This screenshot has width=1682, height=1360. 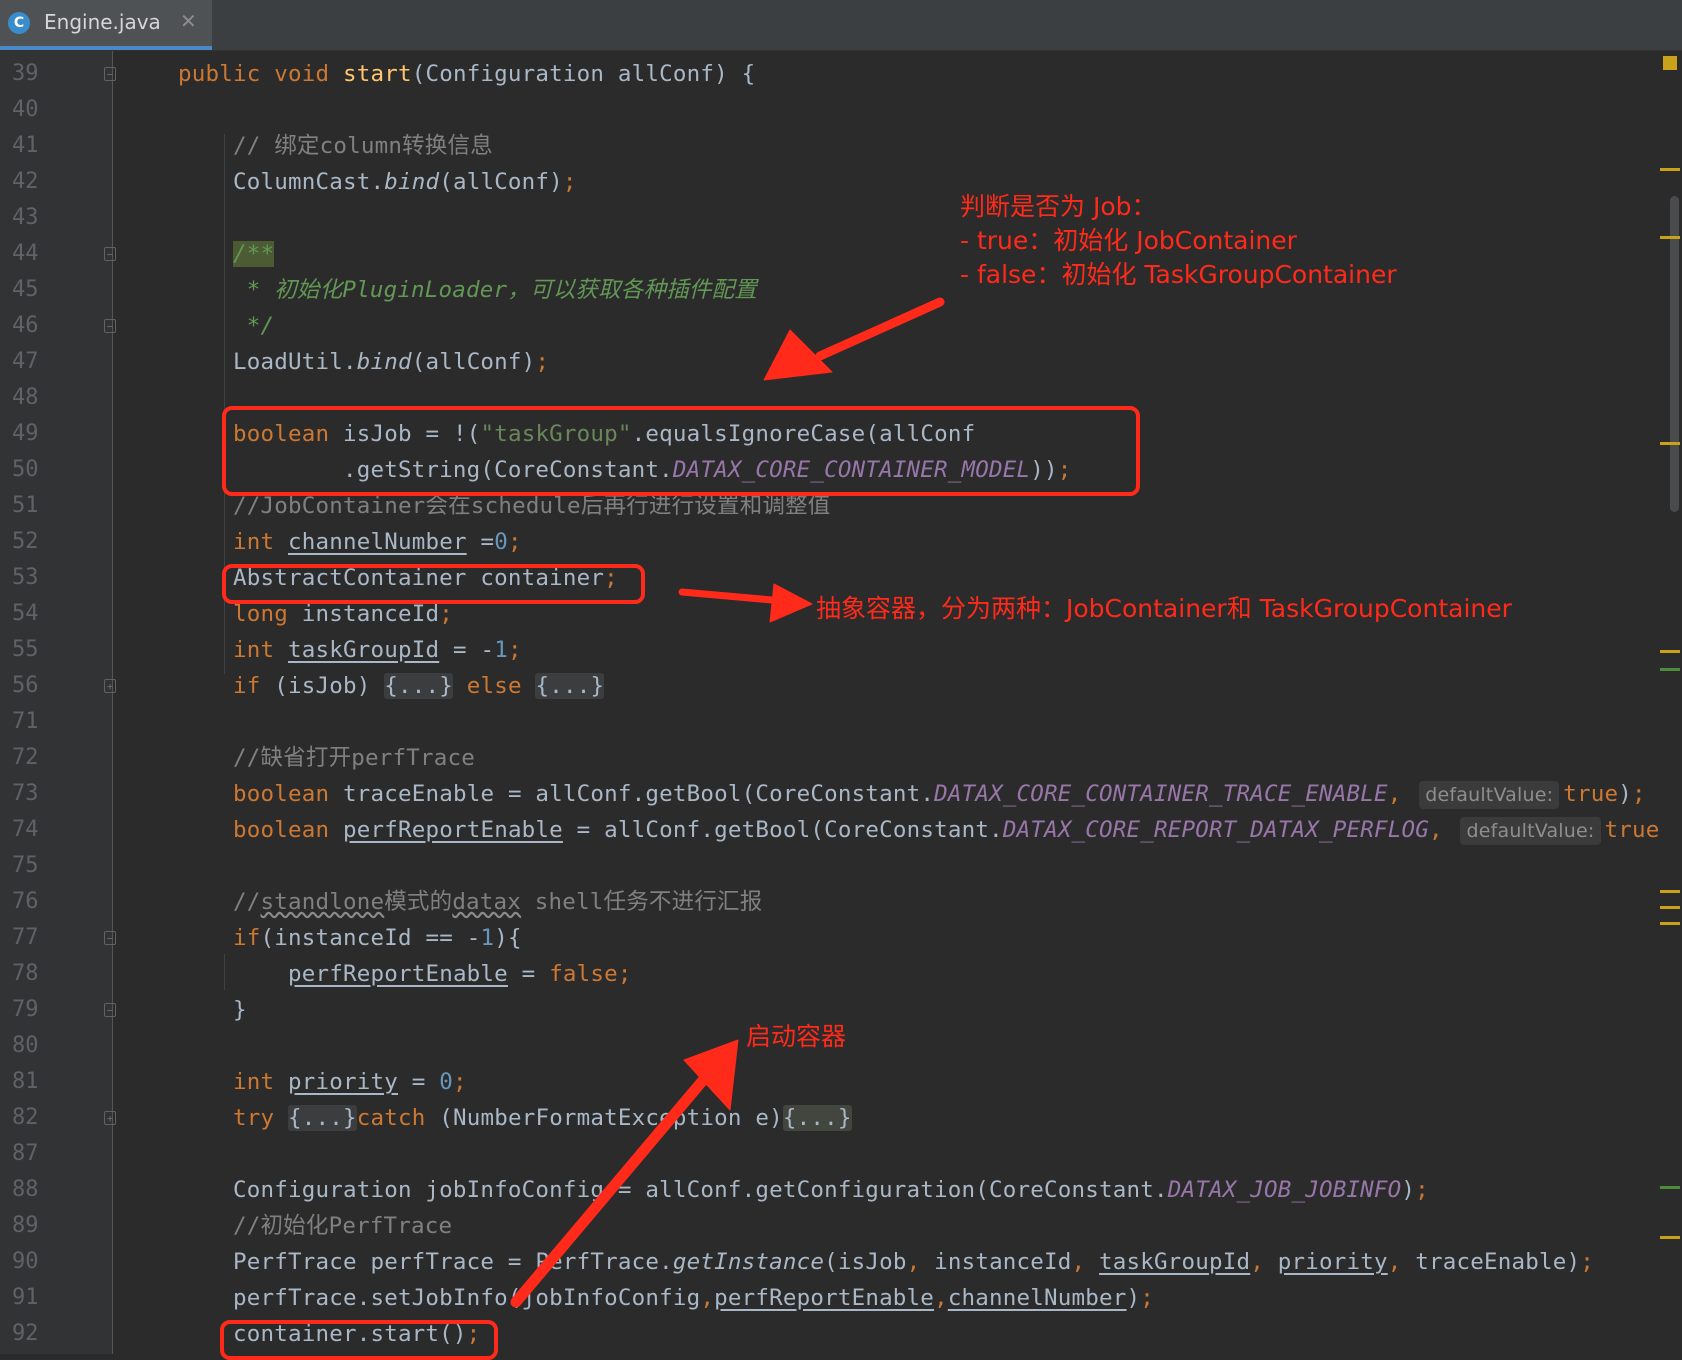 What do you see at coordinates (315, 614) in the screenshot?
I see `code-text: long instanceId;` at bounding box center [315, 614].